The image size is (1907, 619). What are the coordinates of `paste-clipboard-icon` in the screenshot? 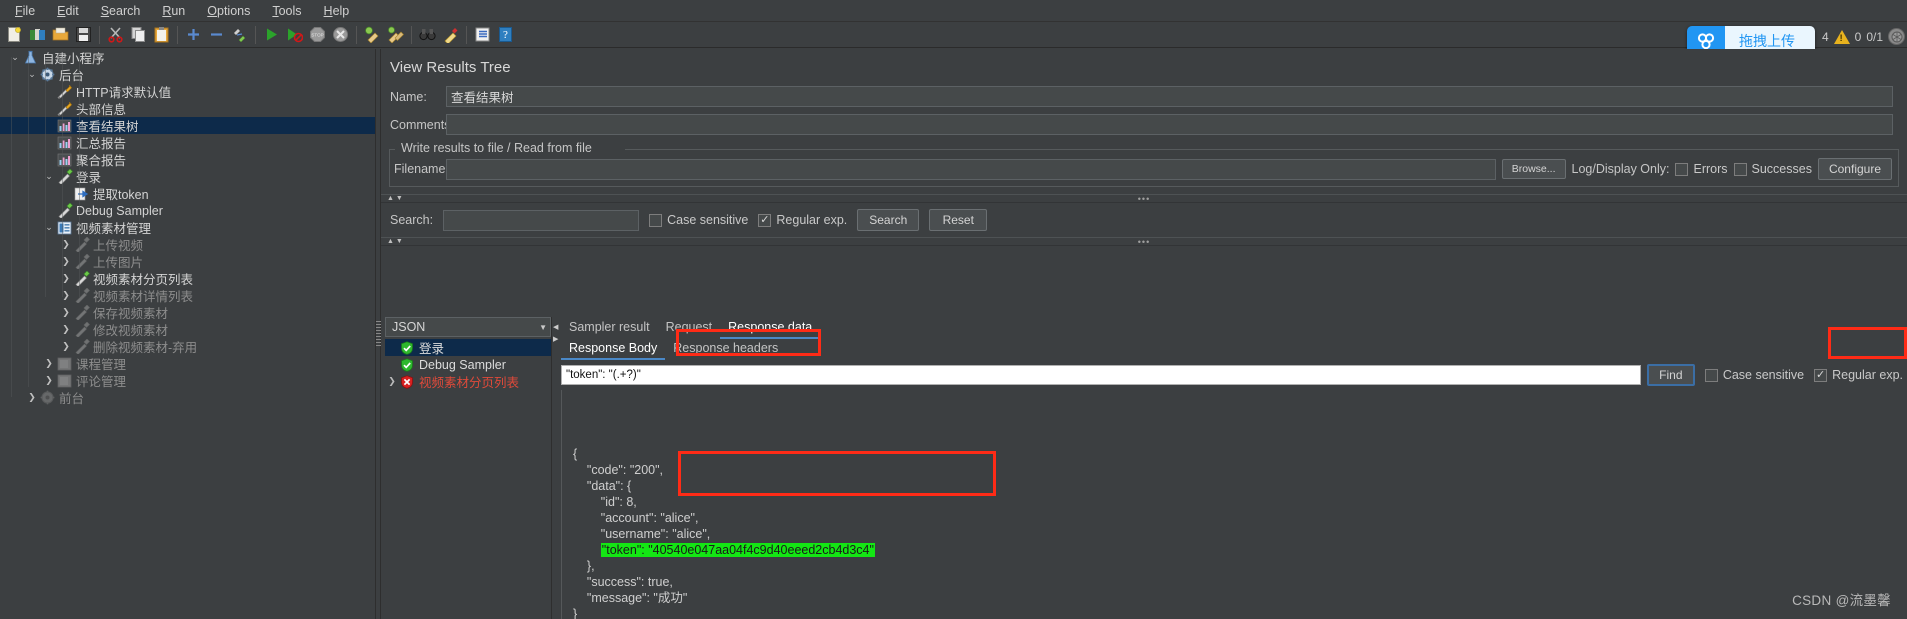 It's located at (161, 34).